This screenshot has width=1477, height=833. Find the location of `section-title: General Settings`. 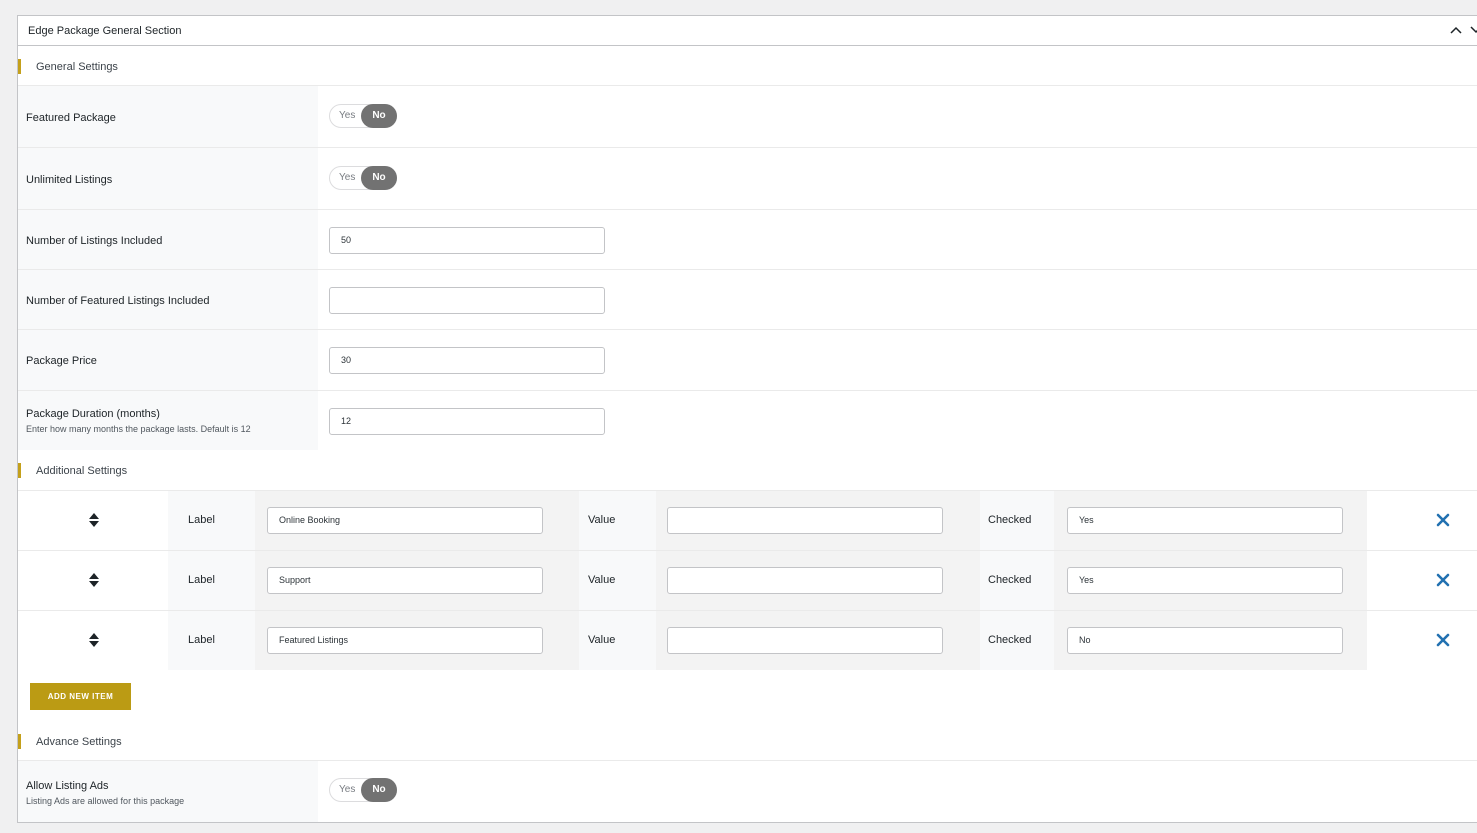

section-title: General Settings is located at coordinates (77, 67).